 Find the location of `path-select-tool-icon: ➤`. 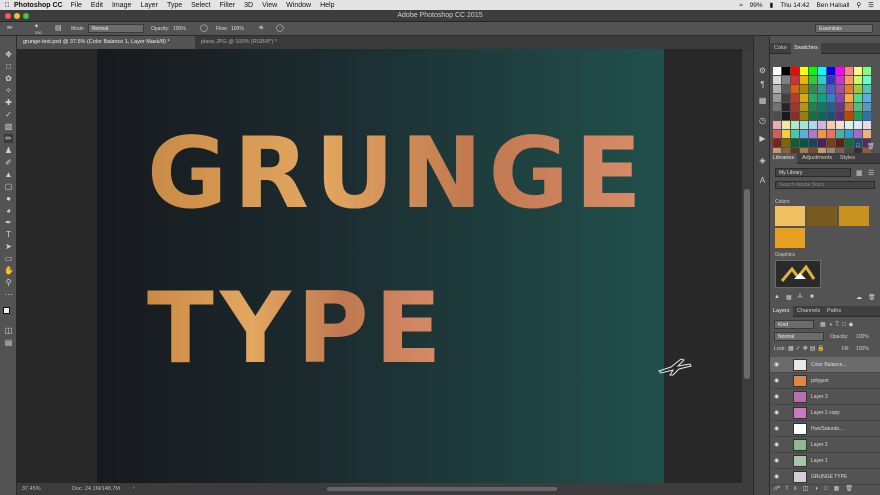

path-select-tool-icon: ➤ is located at coordinates (8, 246).